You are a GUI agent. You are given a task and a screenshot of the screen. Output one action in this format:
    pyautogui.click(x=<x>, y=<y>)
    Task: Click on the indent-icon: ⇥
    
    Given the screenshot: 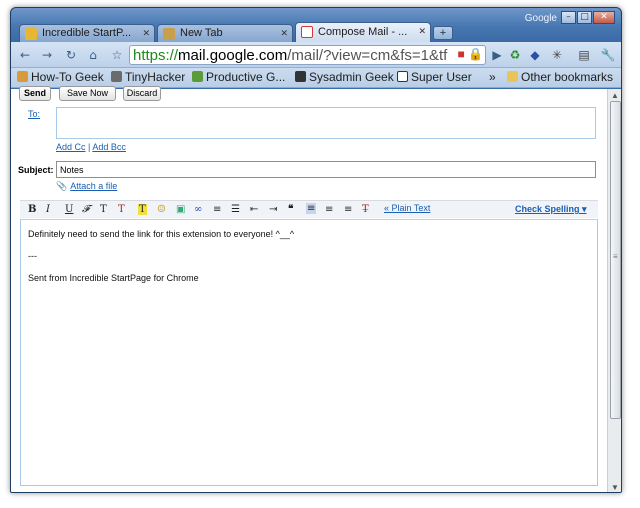 What is the action you would take?
    pyautogui.click(x=273, y=209)
    